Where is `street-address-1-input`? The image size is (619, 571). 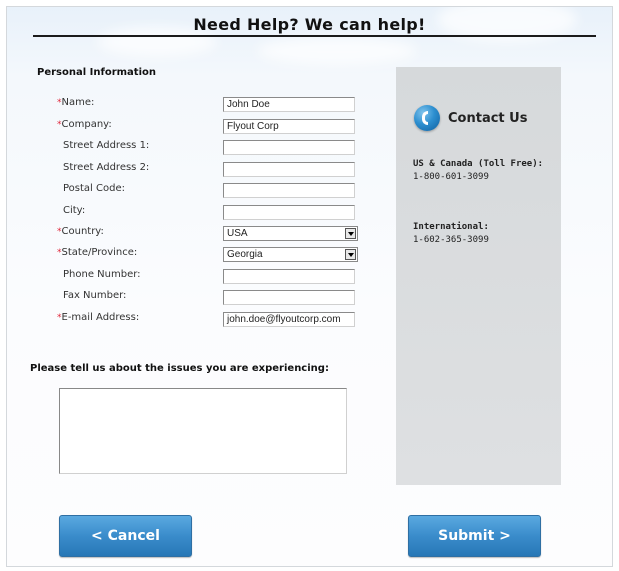 street-address-1-input is located at coordinates (289, 147).